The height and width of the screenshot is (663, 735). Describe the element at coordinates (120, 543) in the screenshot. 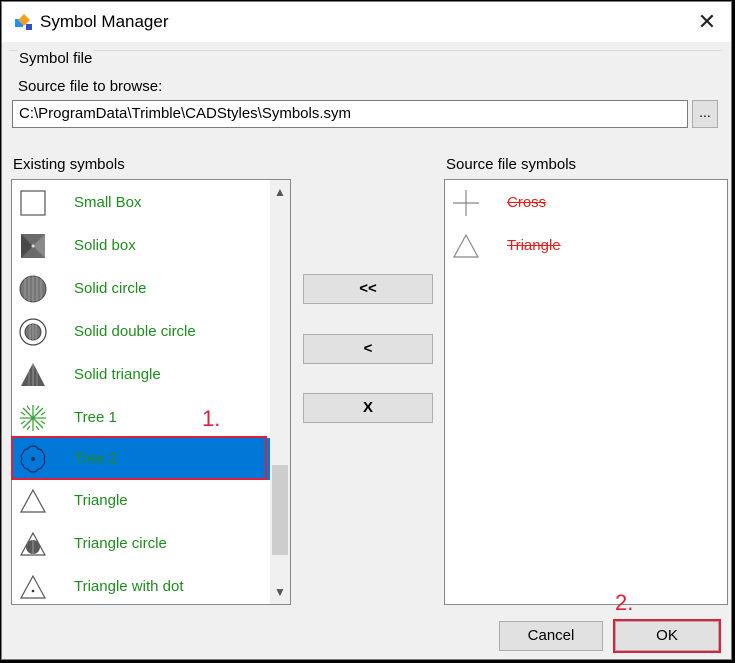

I see `list-item-label: Triangle circle` at that location.